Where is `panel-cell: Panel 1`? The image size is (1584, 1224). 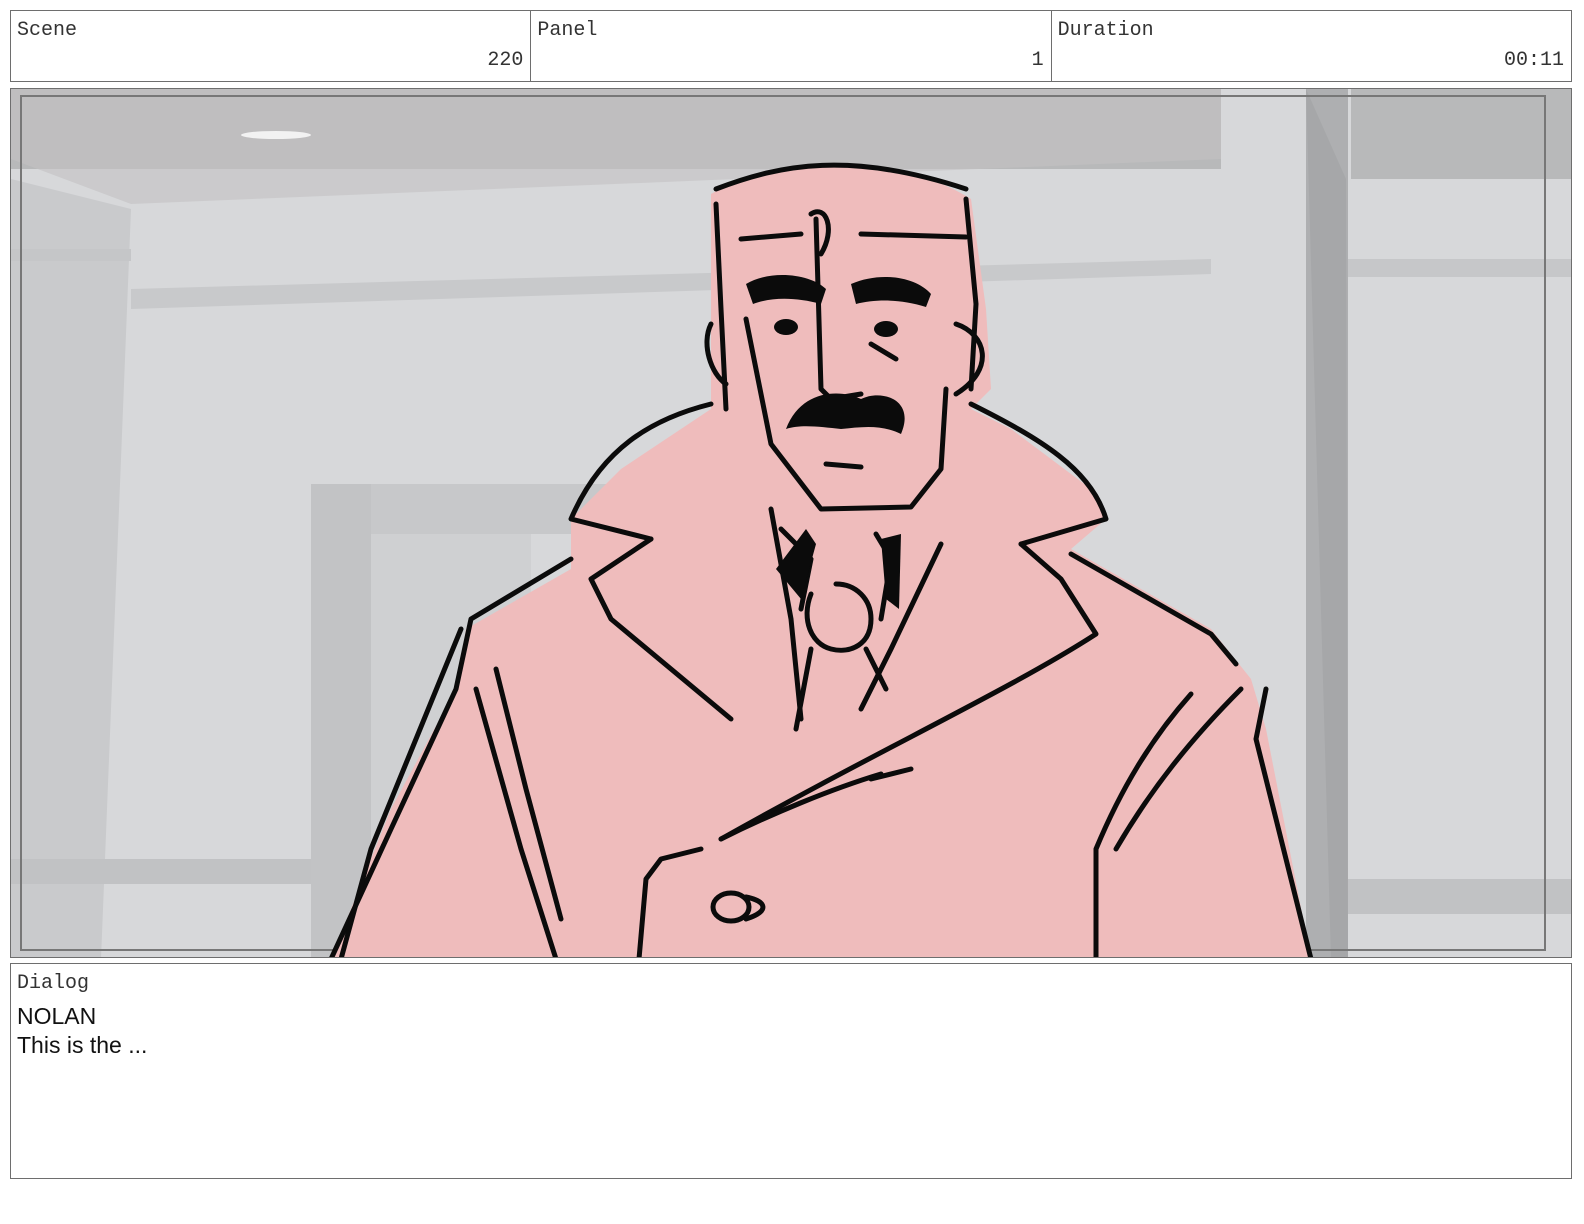 panel-cell: Panel 1 is located at coordinates (791, 46).